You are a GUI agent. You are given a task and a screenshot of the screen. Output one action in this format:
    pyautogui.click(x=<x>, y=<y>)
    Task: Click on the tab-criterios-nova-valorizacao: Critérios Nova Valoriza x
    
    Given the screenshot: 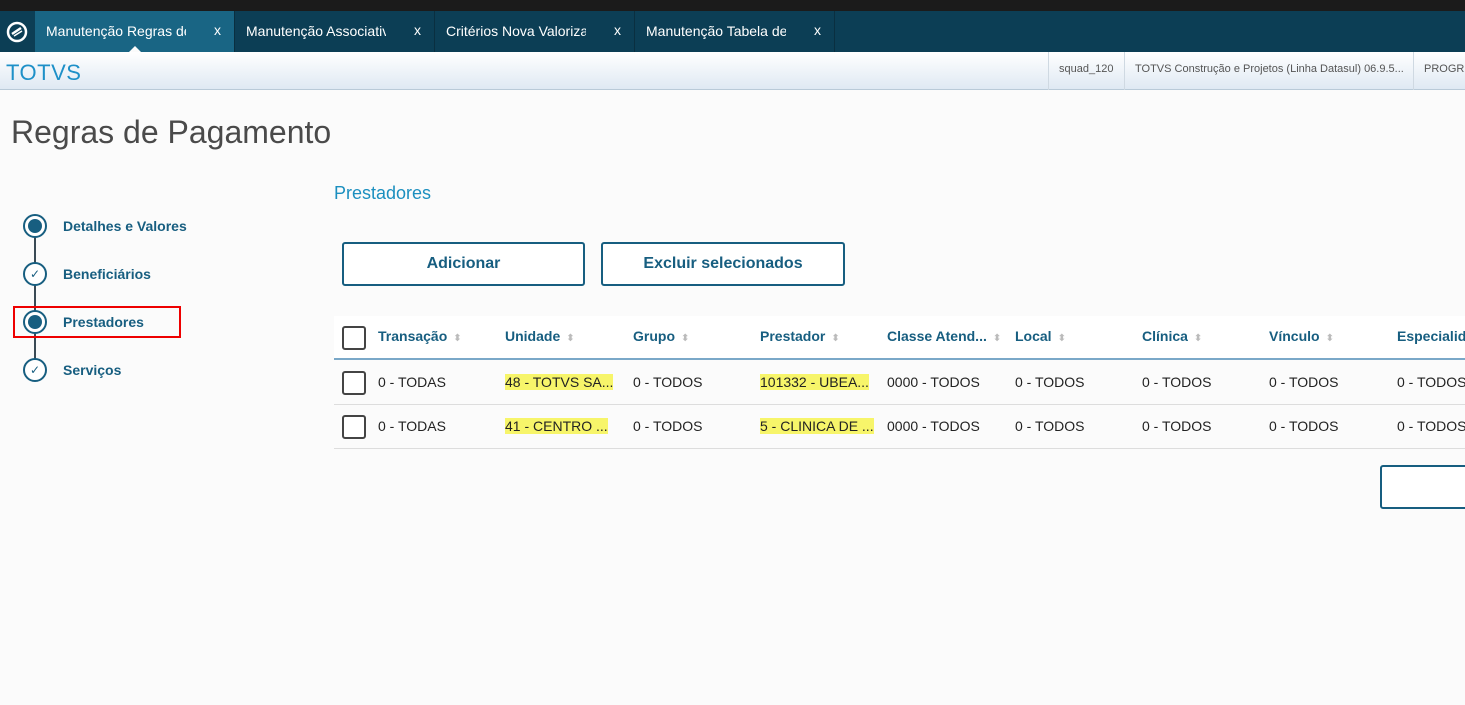 What is the action you would take?
    pyautogui.click(x=535, y=31)
    